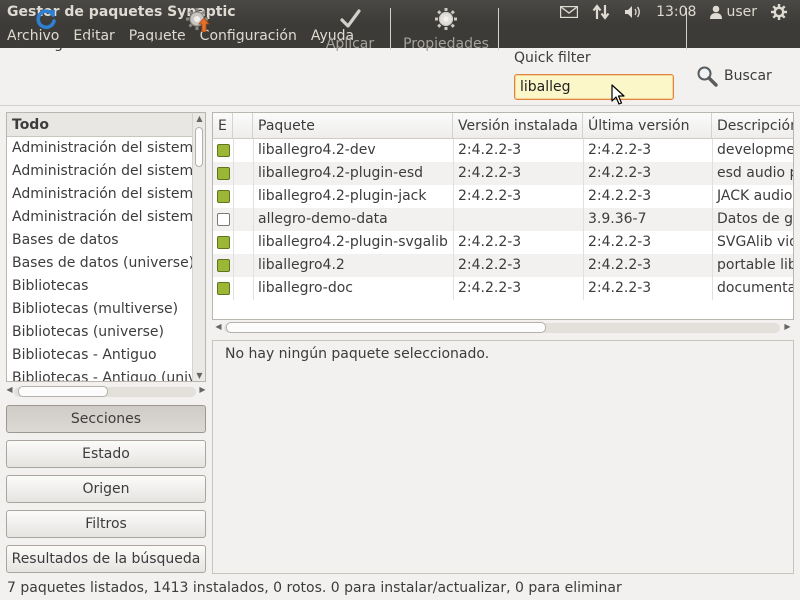  Describe the element at coordinates (100, 240) in the screenshot. I see `list-item: Bases de datos` at that location.